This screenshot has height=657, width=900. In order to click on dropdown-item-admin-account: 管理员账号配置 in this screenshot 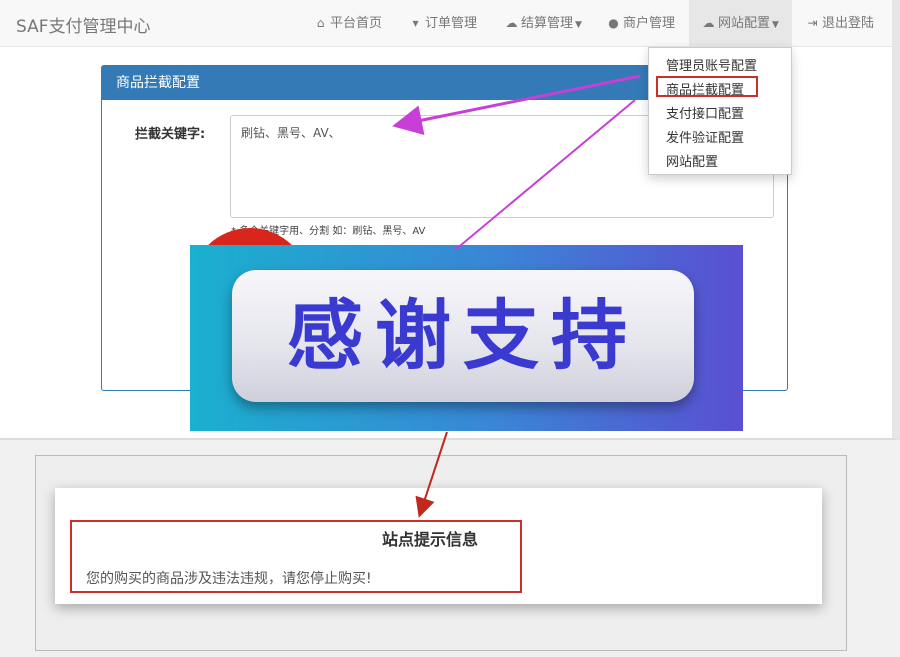, I will do `click(711, 64)`.